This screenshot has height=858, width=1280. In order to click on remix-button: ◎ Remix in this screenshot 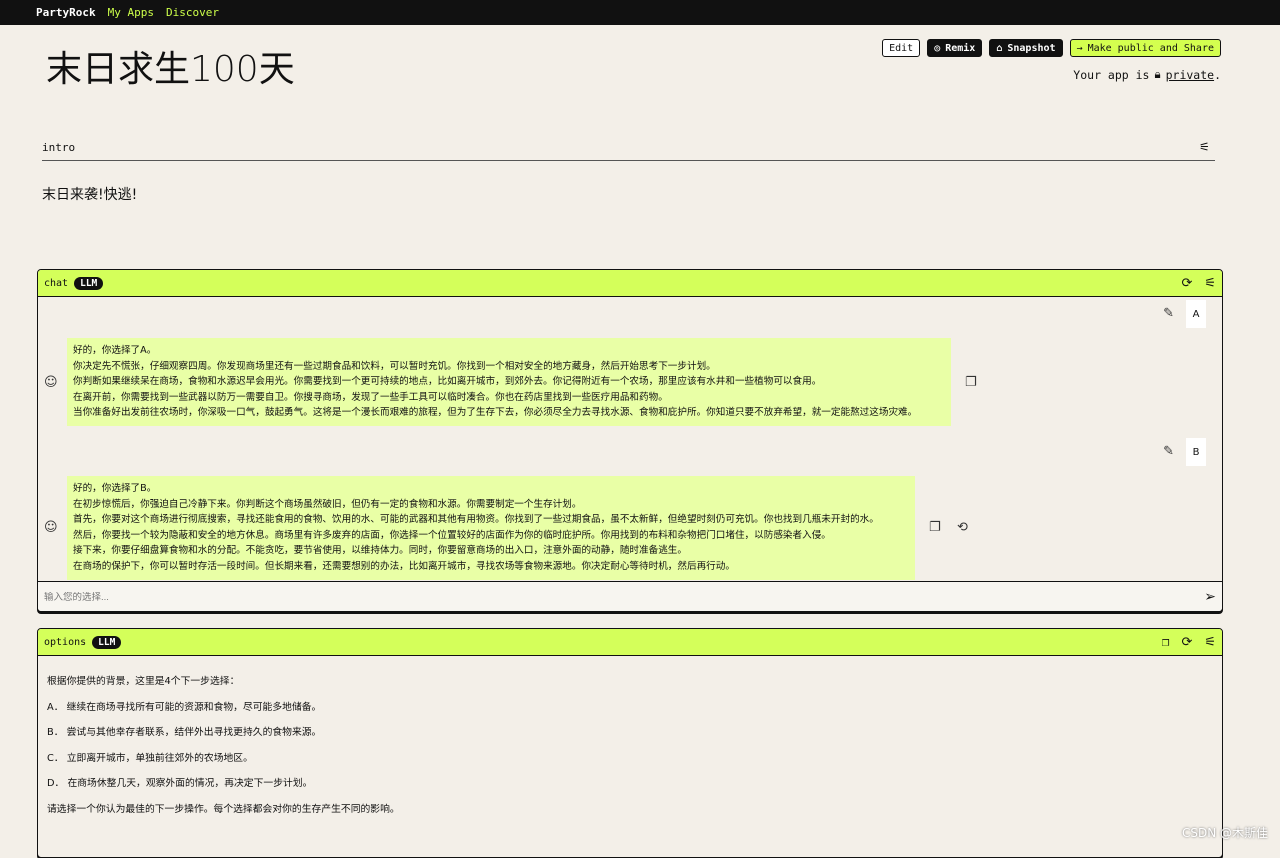, I will do `click(955, 48)`.